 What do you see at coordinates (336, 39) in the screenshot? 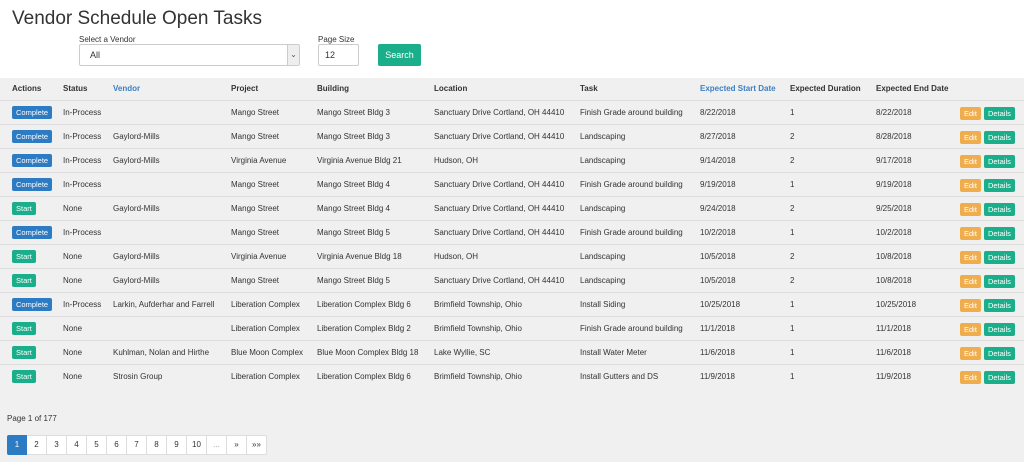
I see `page-size-label: Page Size` at bounding box center [336, 39].